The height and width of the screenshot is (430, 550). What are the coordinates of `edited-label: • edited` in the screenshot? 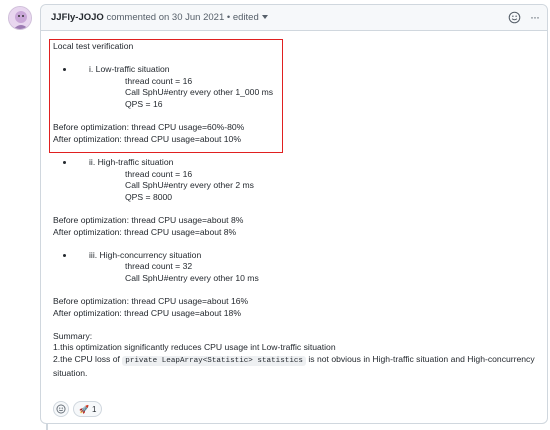 It's located at (243, 17).